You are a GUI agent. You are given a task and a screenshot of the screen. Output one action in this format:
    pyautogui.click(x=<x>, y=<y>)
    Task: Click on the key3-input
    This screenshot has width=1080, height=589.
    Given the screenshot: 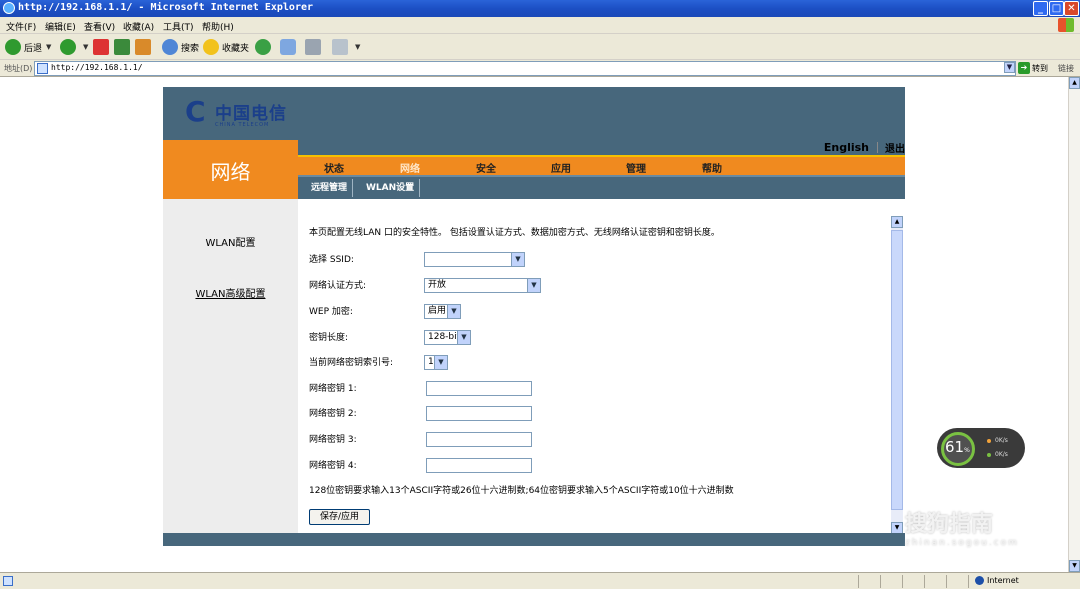 What is the action you would take?
    pyautogui.click(x=479, y=439)
    